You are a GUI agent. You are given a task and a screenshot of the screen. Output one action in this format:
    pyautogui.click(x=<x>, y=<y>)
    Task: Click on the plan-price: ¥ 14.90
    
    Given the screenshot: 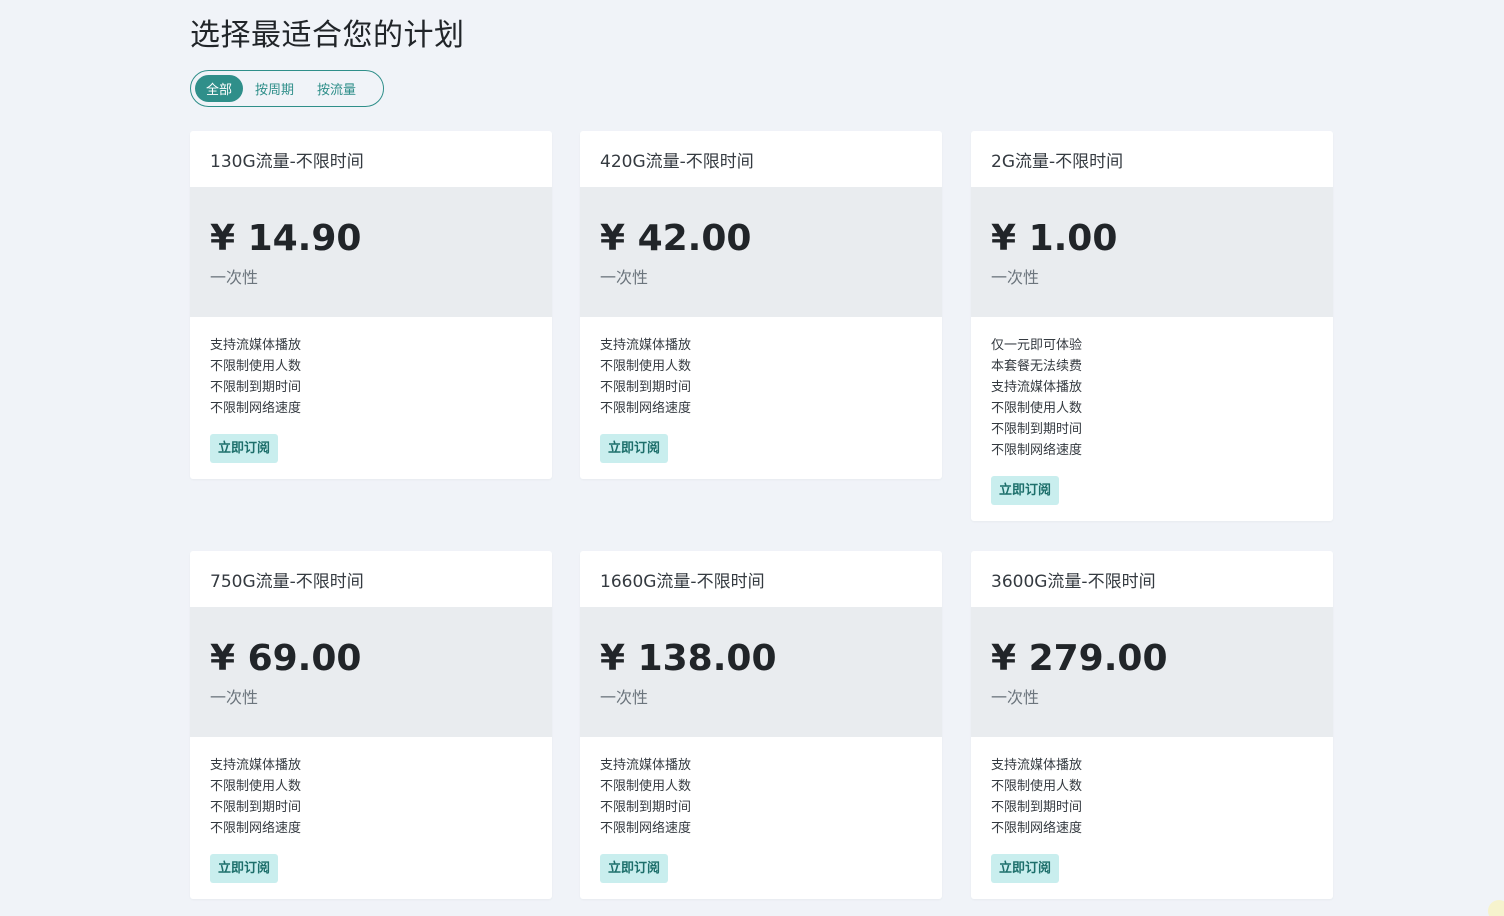 What is the action you would take?
    pyautogui.click(x=286, y=238)
    